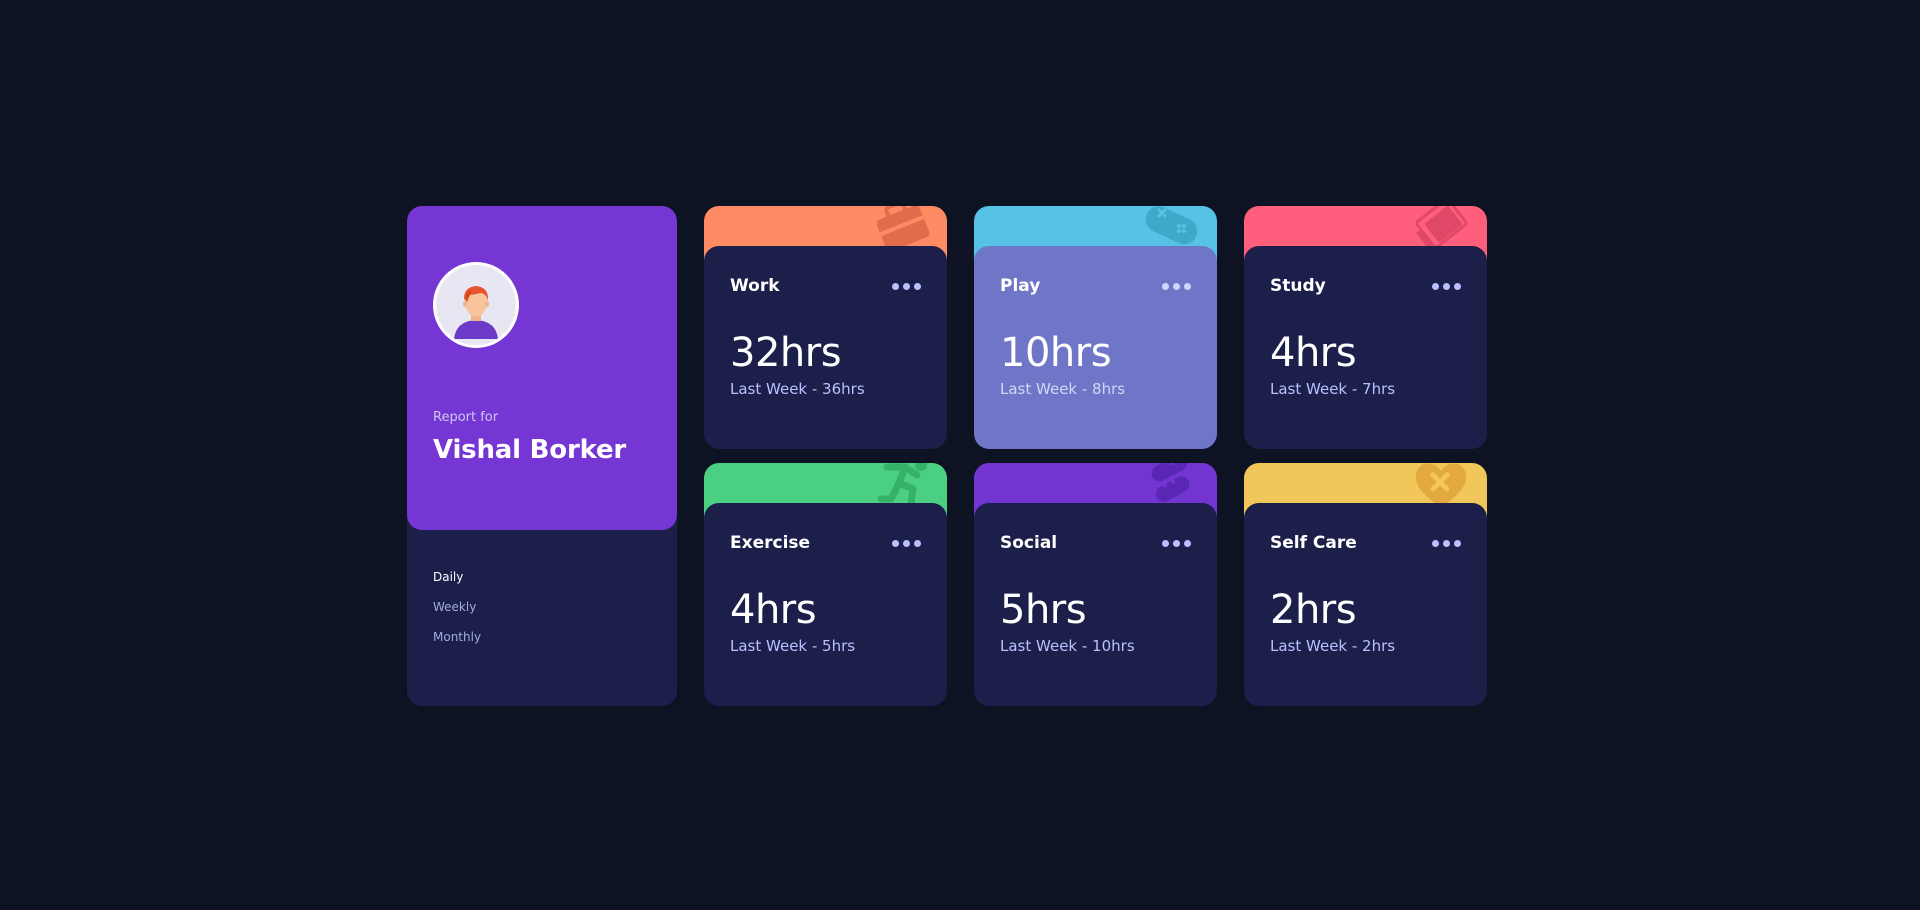  Describe the element at coordinates (1056, 353) in the screenshot. I see `current-hours: 10hrs` at that location.